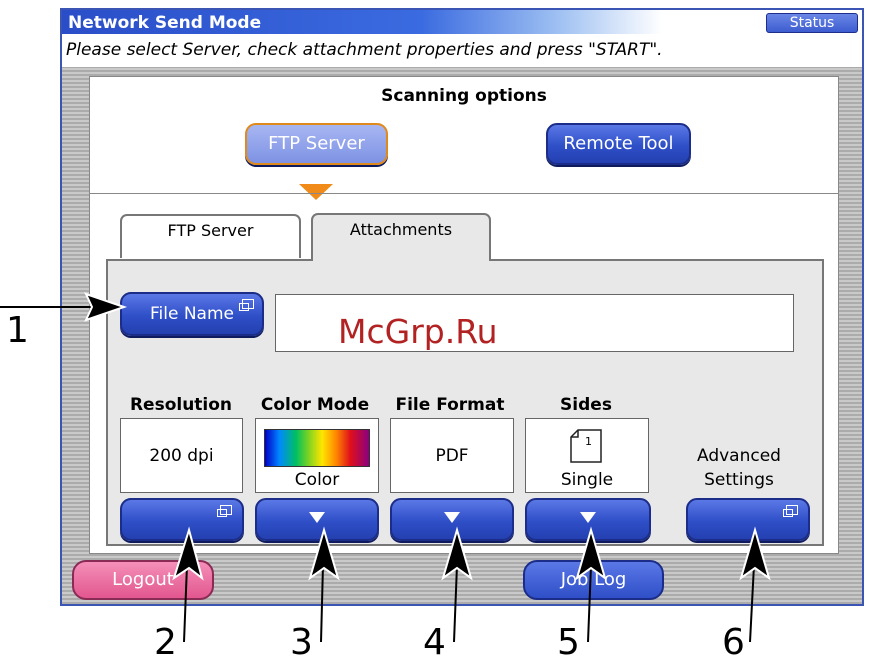 The height and width of the screenshot is (663, 872). Describe the element at coordinates (17, 330) in the screenshot. I see `callout-1: 1` at that location.